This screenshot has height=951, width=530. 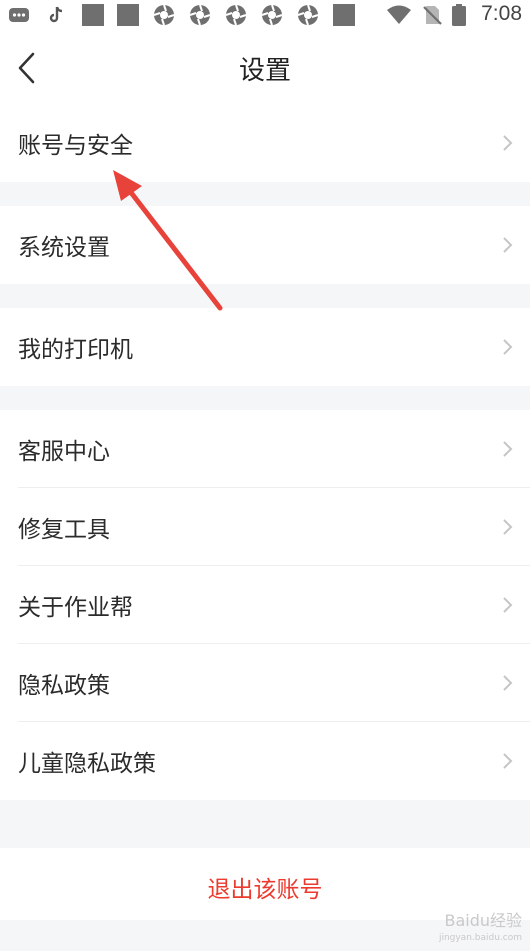 What do you see at coordinates (168, 240) in the screenshot?
I see `annotation-arrow` at bounding box center [168, 240].